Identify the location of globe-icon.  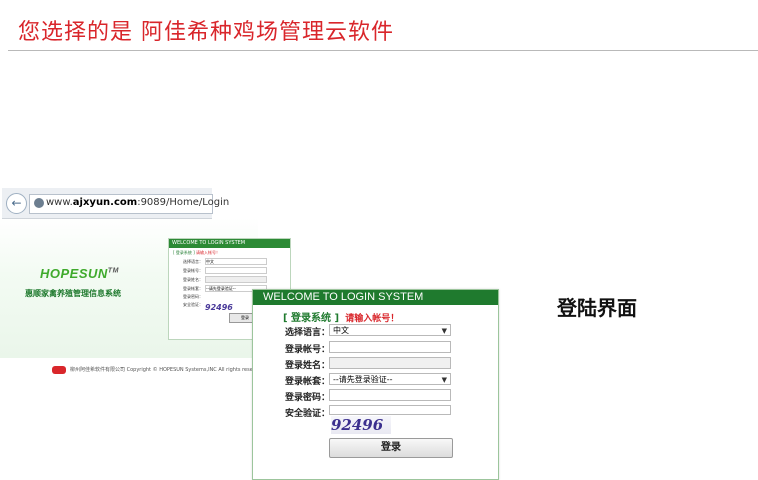
(39, 203).